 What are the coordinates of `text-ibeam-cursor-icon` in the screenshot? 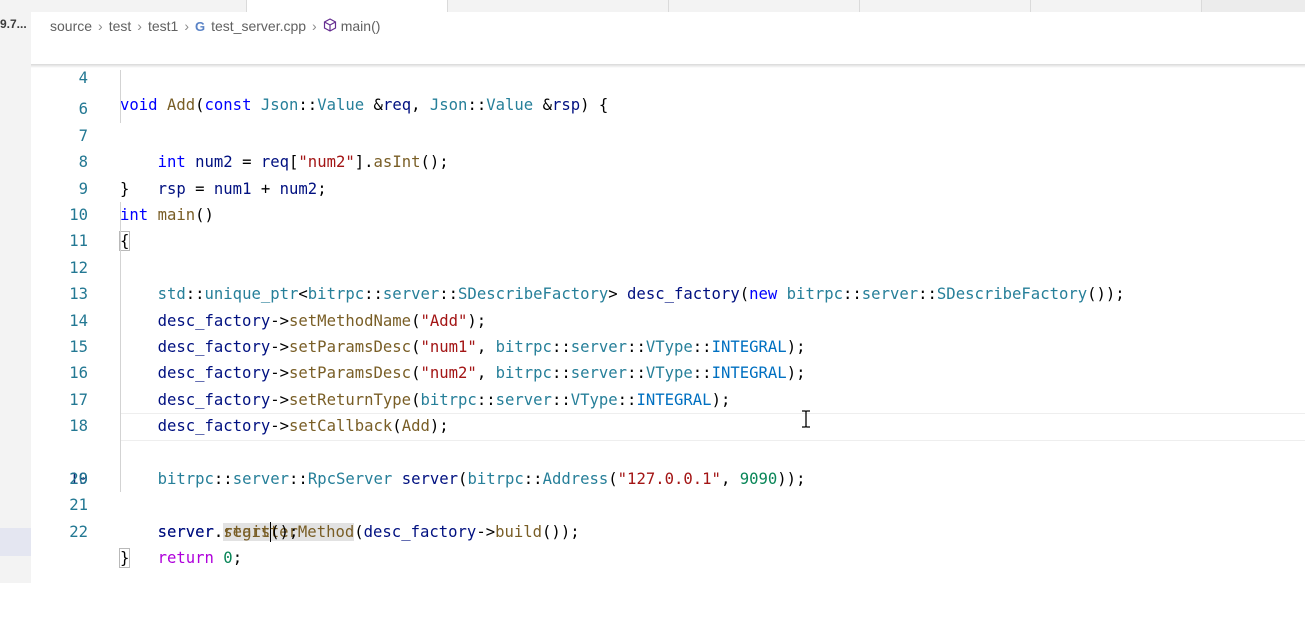 It's located at (806, 419).